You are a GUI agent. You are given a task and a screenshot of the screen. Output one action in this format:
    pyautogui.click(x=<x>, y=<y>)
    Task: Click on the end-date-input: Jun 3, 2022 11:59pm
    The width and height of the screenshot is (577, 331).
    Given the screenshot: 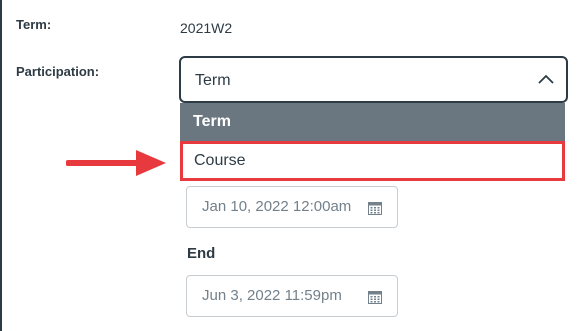 What is the action you would take?
    pyautogui.click(x=292, y=296)
    